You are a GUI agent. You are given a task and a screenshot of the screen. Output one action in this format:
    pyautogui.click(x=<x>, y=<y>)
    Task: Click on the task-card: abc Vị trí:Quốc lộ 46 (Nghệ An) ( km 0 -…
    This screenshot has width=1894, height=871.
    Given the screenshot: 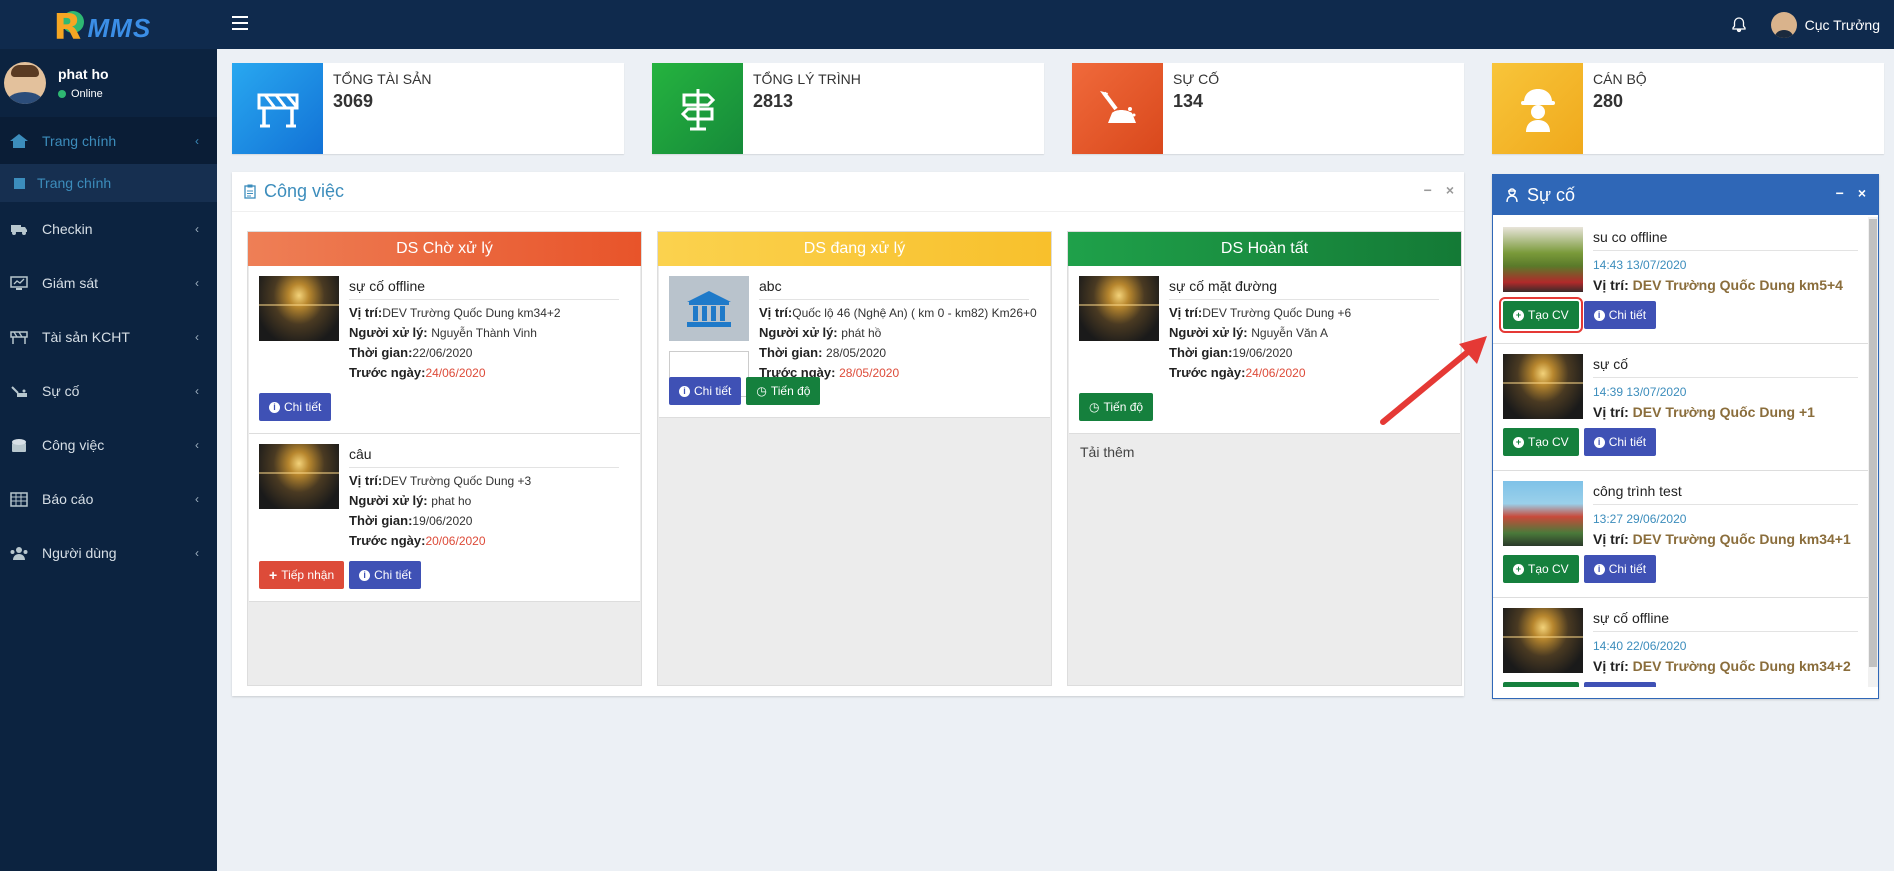 What is the action you would take?
    pyautogui.click(x=854, y=342)
    